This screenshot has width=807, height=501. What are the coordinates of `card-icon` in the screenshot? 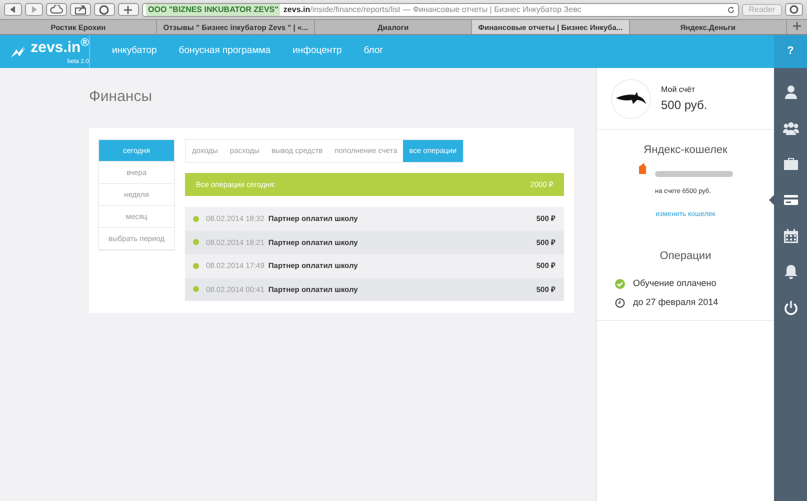 It's located at (790, 200).